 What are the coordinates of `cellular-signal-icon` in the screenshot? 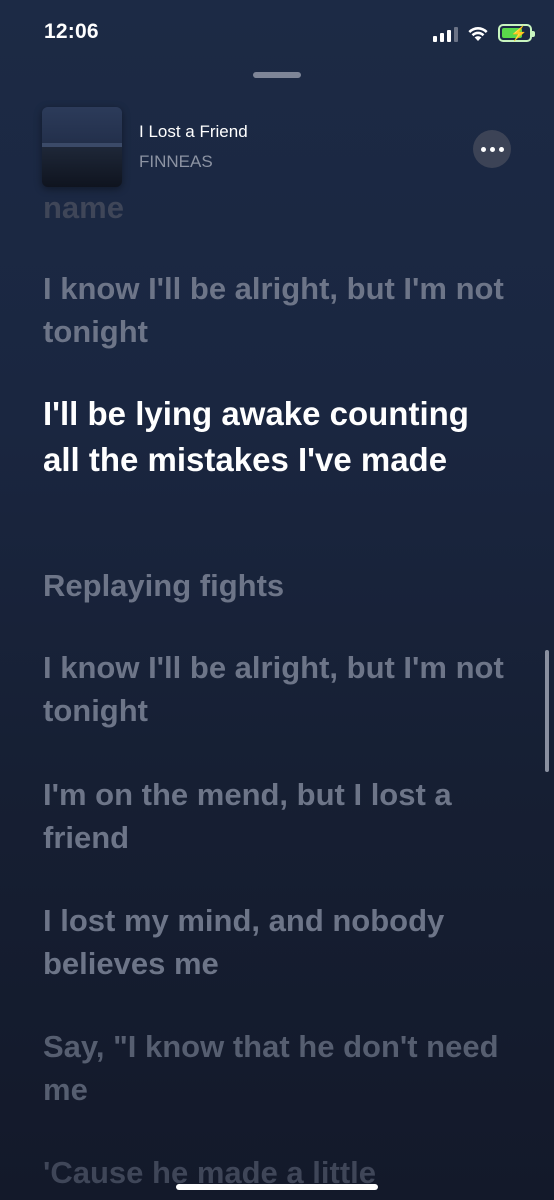 It's located at (445, 33).